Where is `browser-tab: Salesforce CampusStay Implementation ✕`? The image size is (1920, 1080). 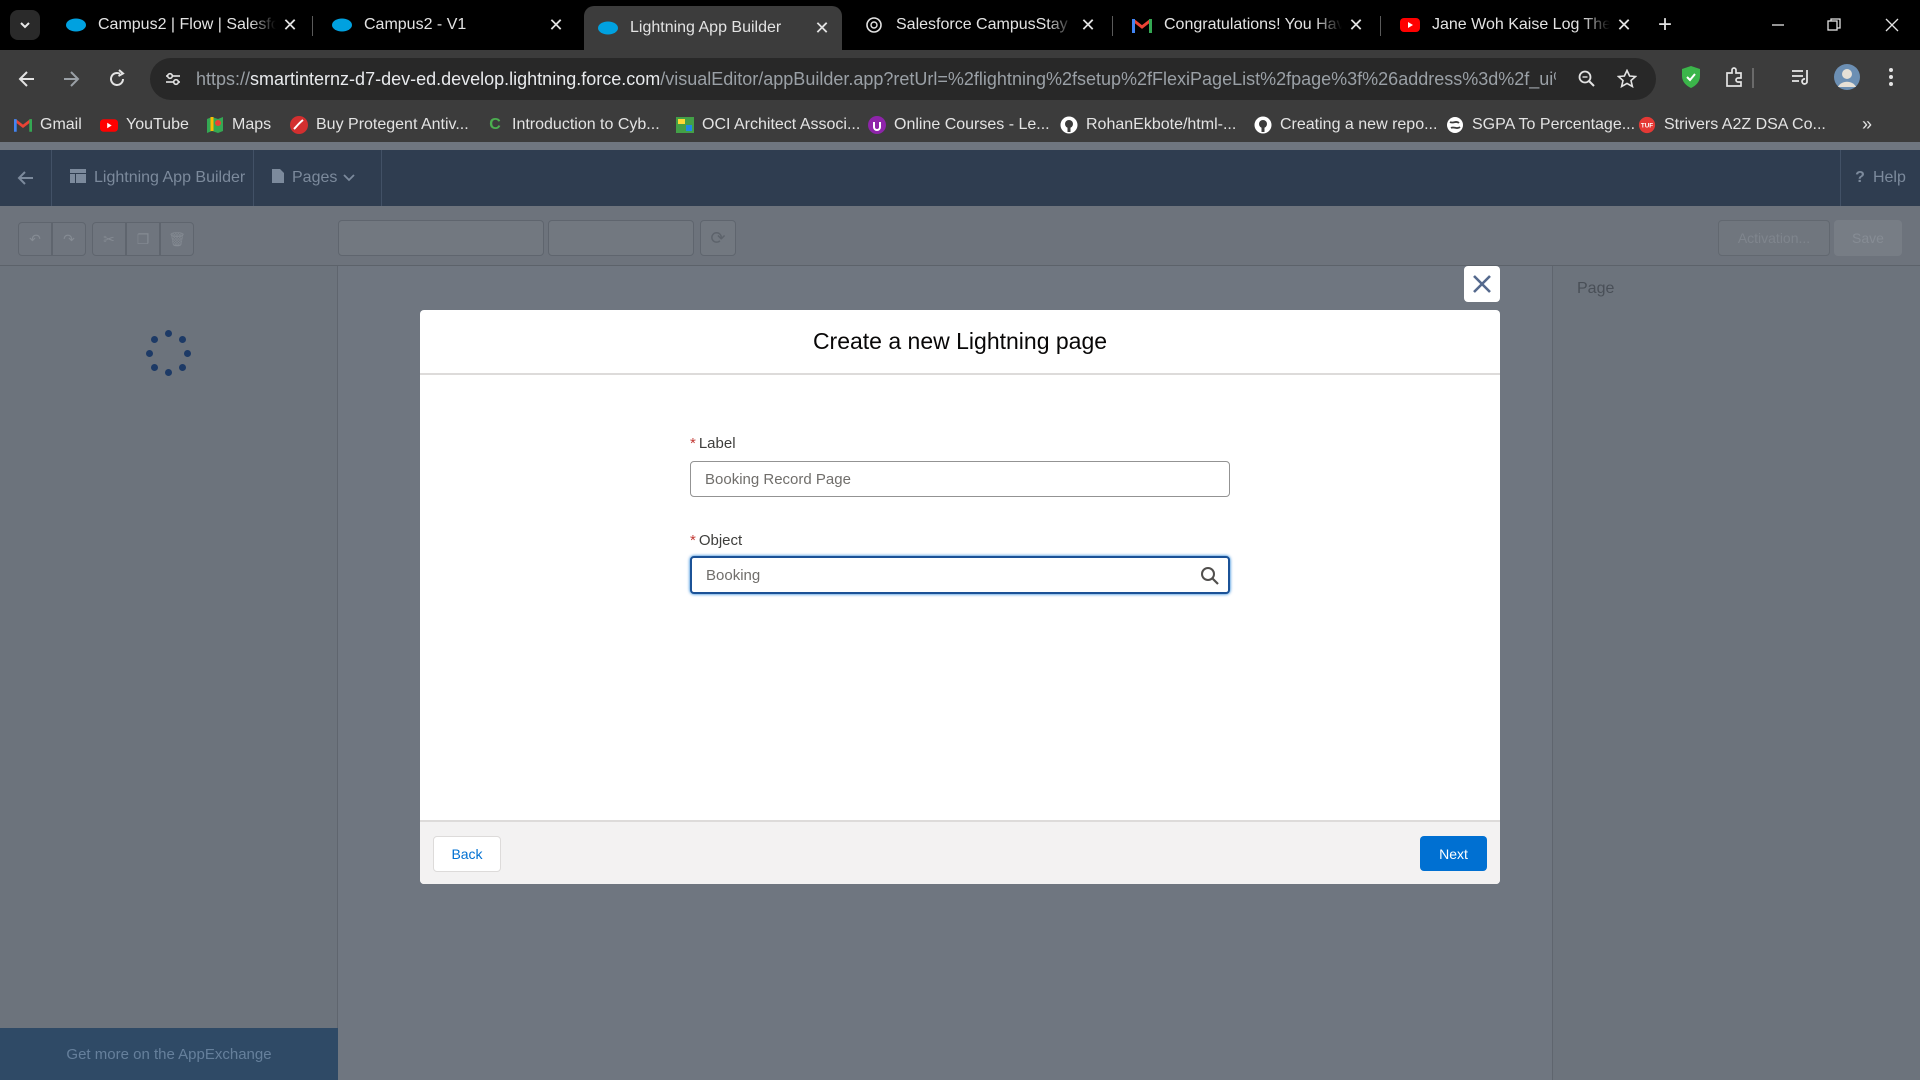 browser-tab: Salesforce CampusStay Implementation ✕ is located at coordinates (979, 25).